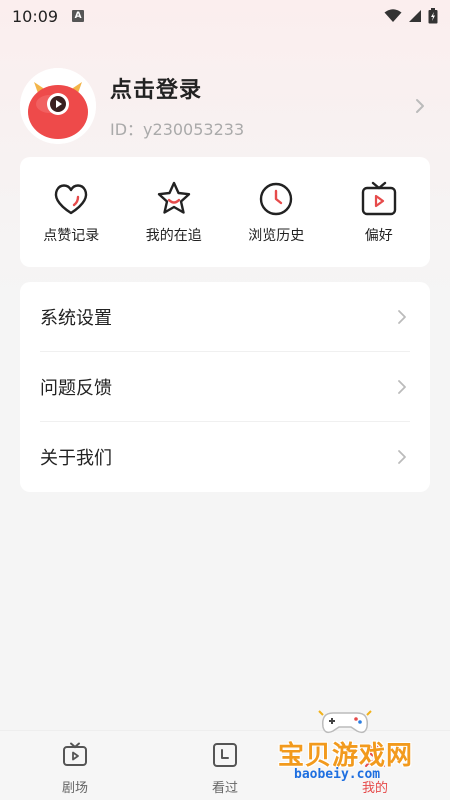  I want to click on heart-icon, so click(71, 199).